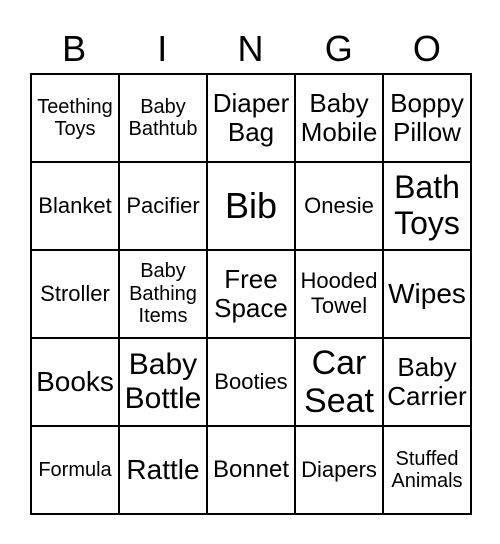  Describe the element at coordinates (75, 470) in the screenshot. I see `bingo-cell: Formula` at that location.